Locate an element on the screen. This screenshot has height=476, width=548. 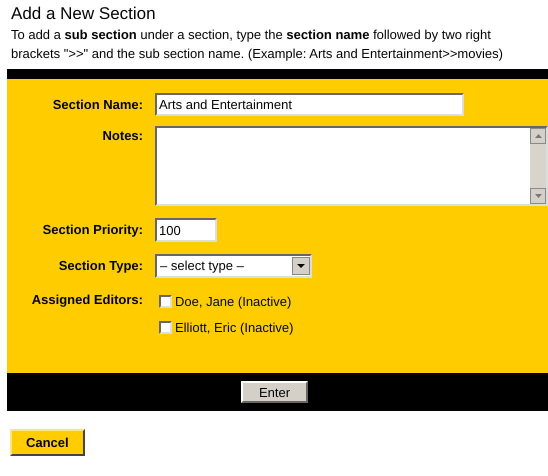
priority-field: 100 is located at coordinates (186, 230).